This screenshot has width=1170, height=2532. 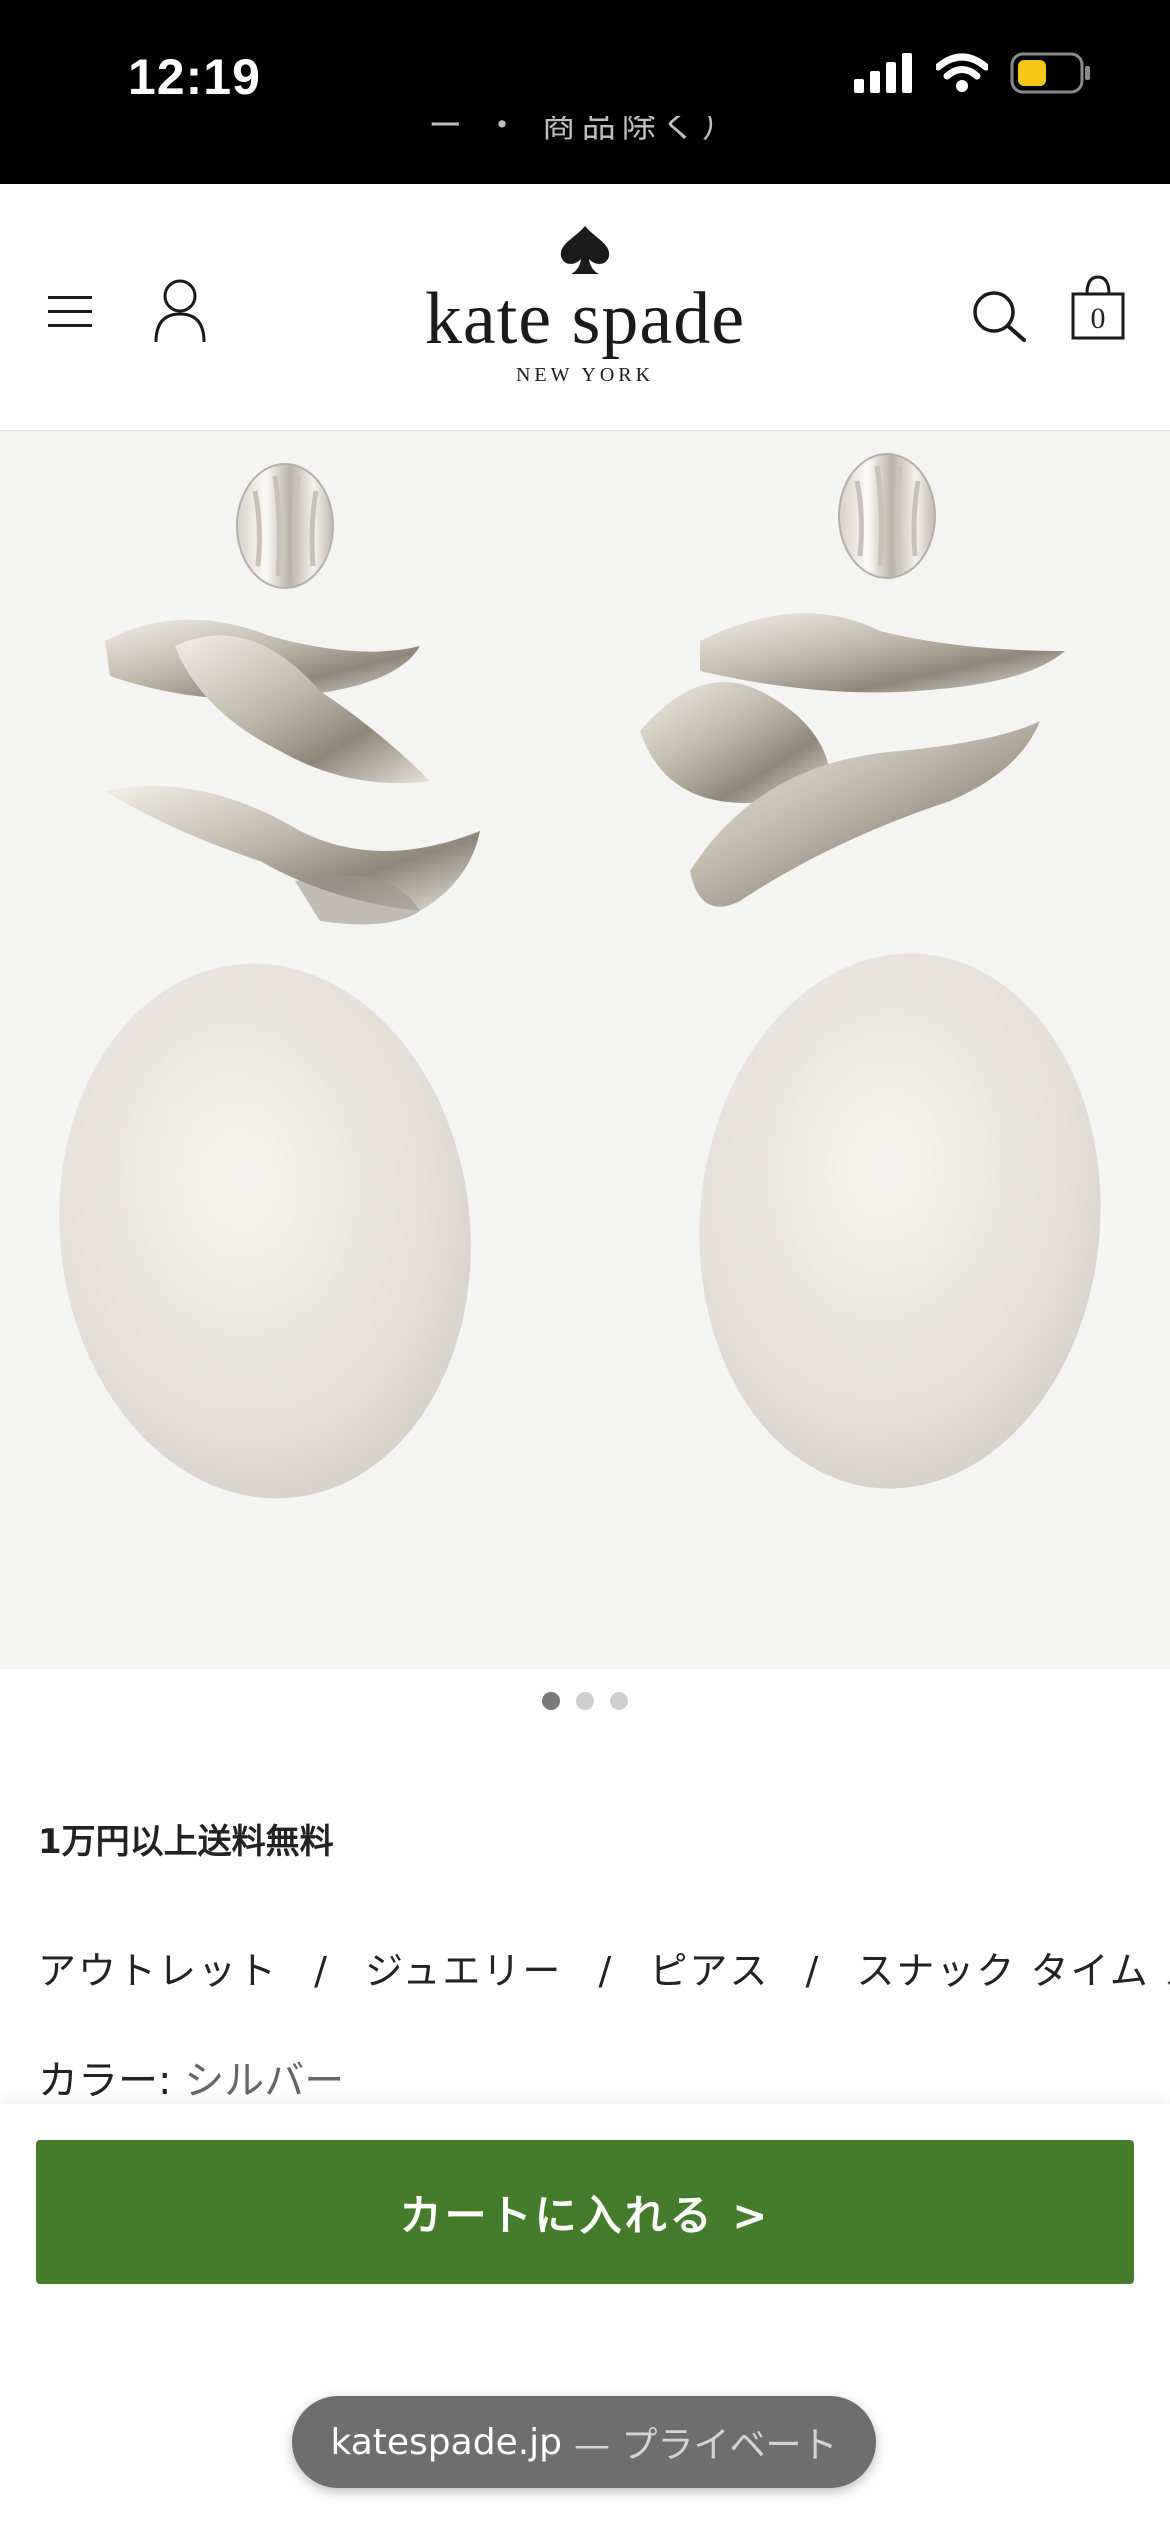 I want to click on breadcrumb-item-outlet: アウトレット, so click(x=158, y=1971).